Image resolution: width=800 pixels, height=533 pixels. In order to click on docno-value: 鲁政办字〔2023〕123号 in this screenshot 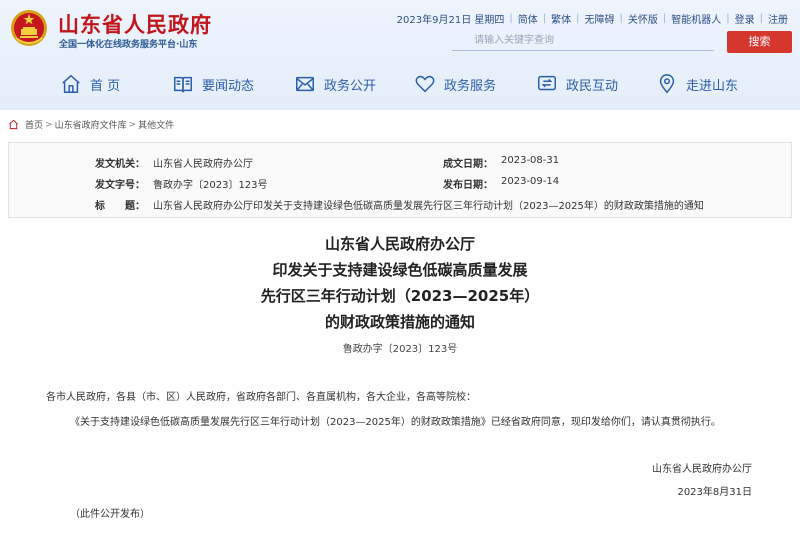, I will do `click(210, 185)`.